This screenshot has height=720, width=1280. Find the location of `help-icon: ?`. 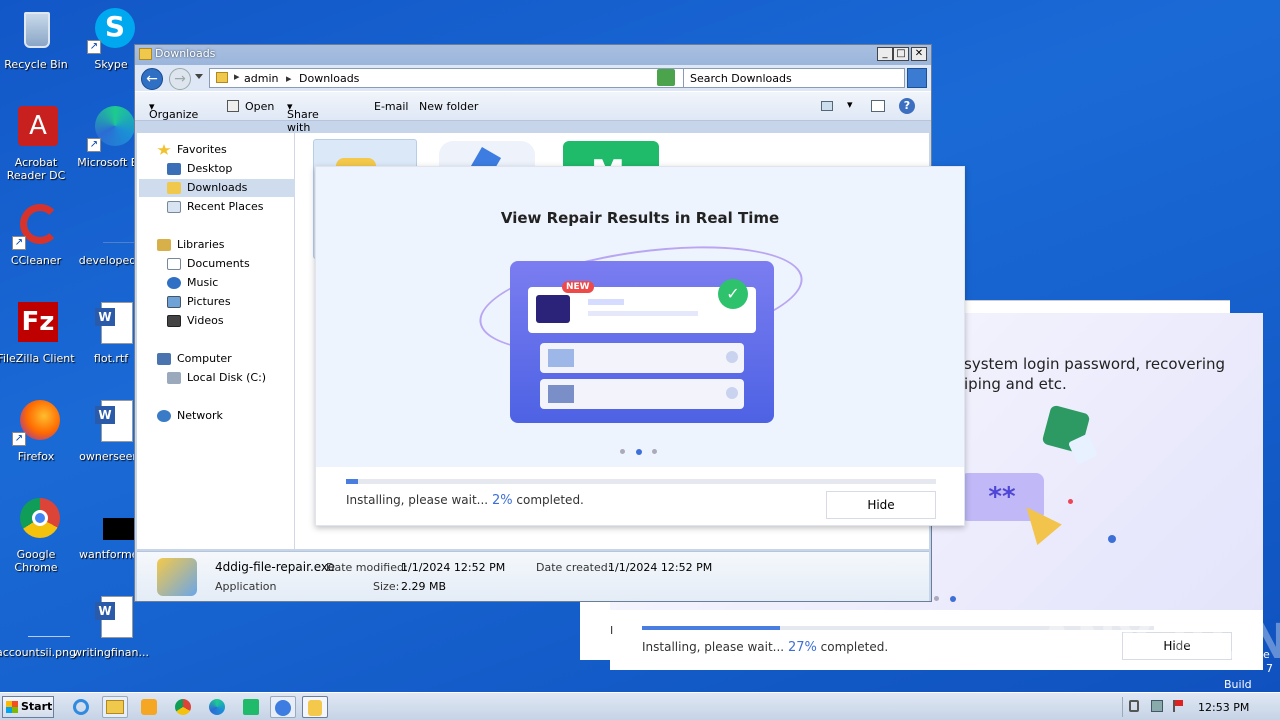

help-icon: ? is located at coordinates (907, 106).